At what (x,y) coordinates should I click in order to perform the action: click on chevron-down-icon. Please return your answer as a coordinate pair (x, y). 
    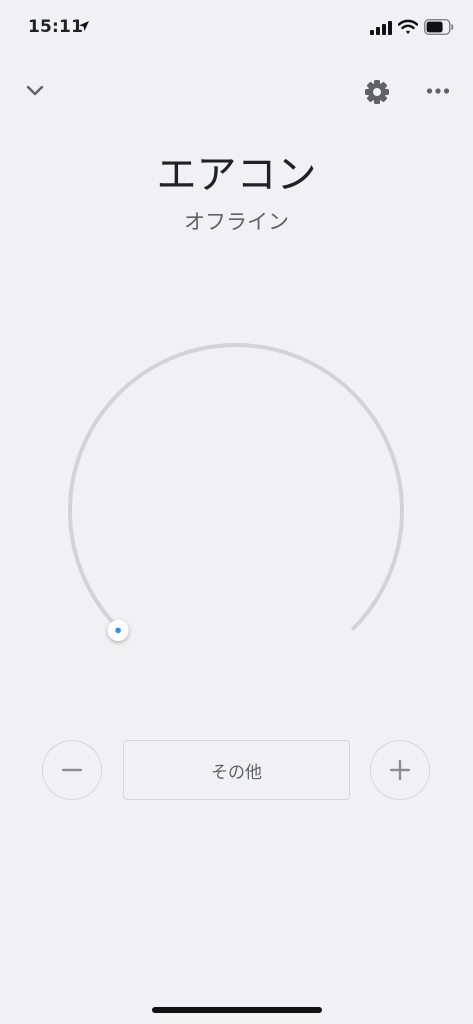
    Looking at the image, I should click on (35, 90).